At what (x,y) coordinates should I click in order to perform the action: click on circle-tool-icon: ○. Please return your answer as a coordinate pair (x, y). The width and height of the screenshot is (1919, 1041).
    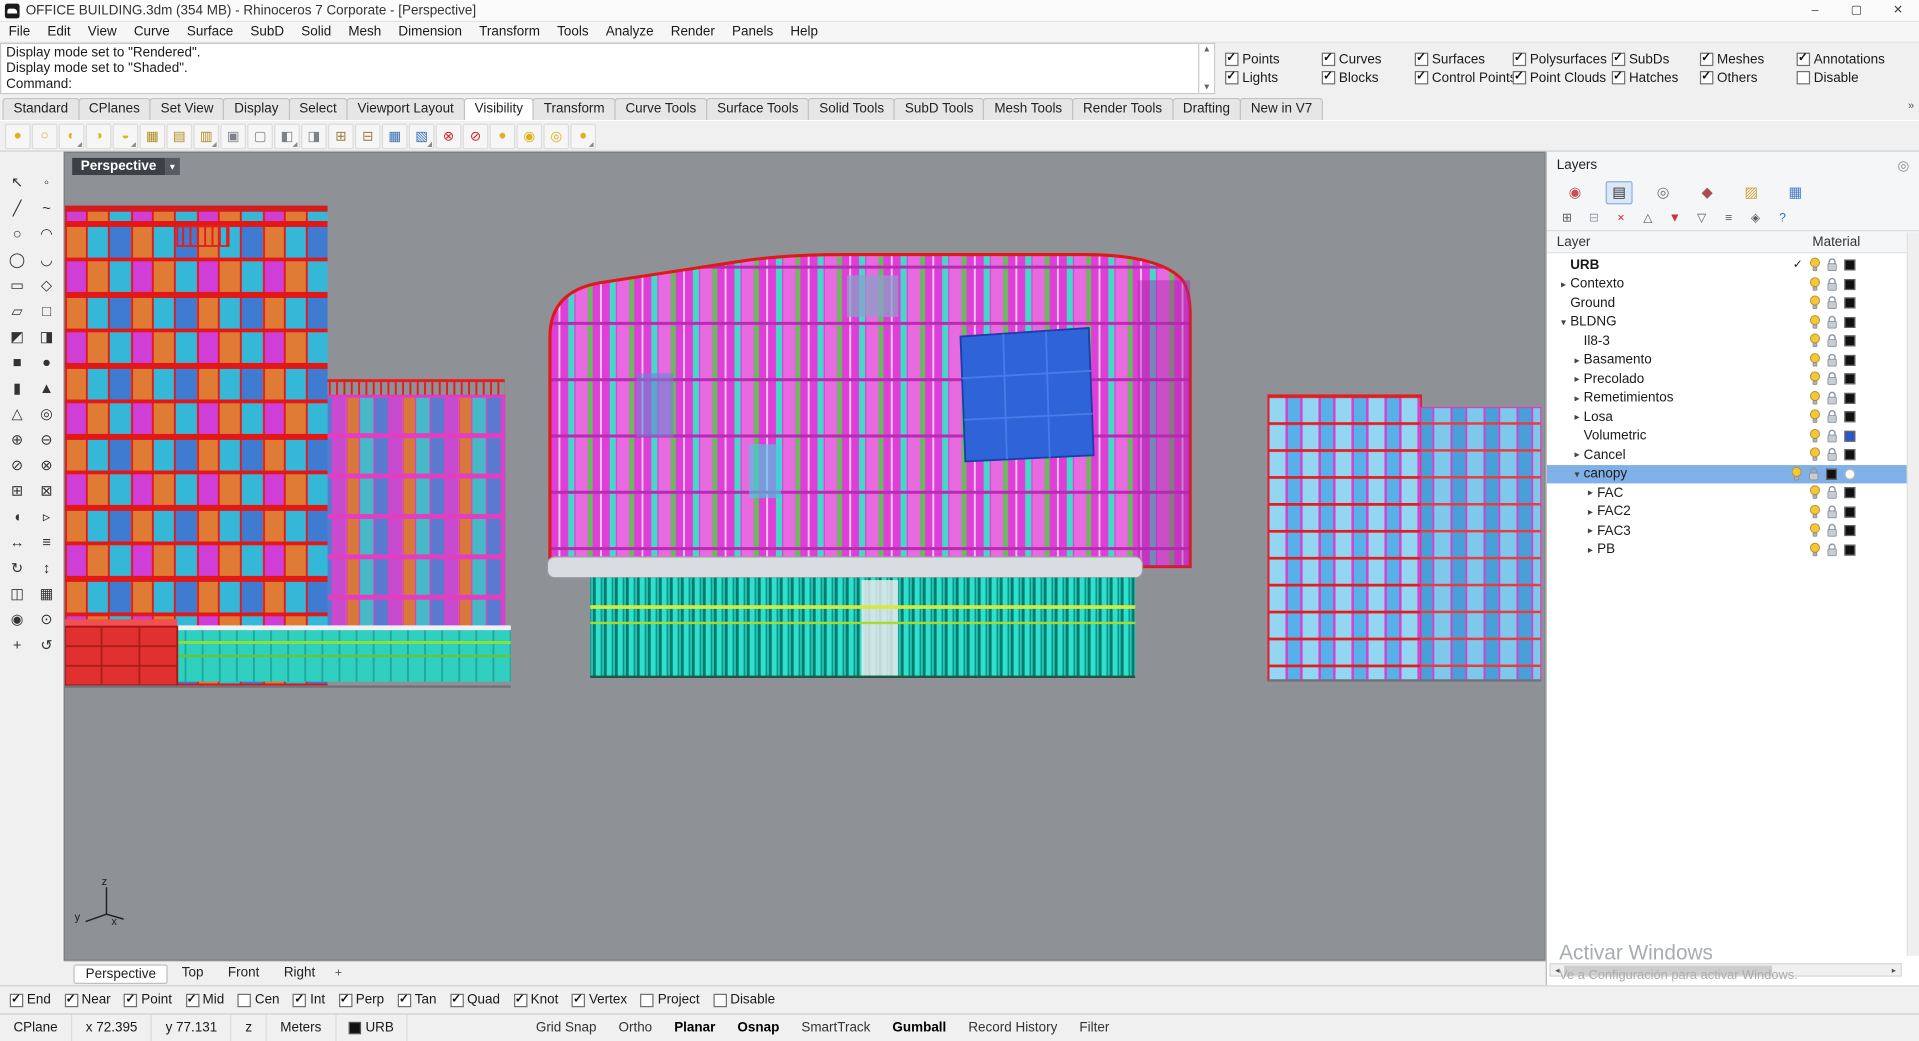
    Looking at the image, I should click on (16, 233).